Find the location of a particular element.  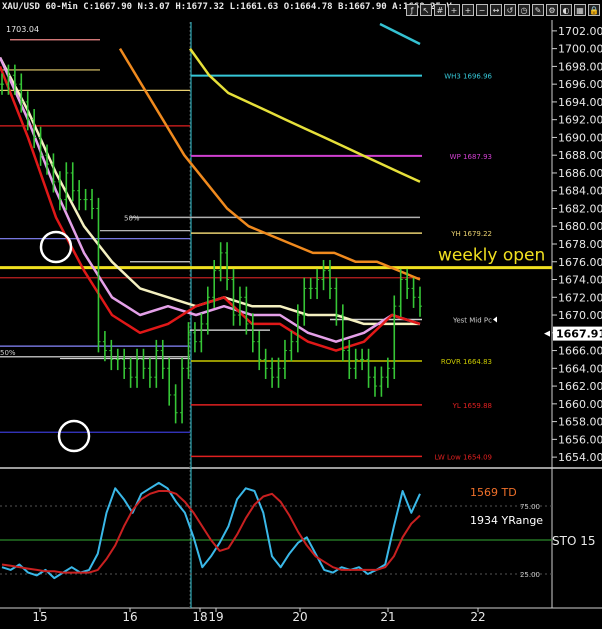

y-axis-tick-label: 1664.00 is located at coordinates (580, 368).